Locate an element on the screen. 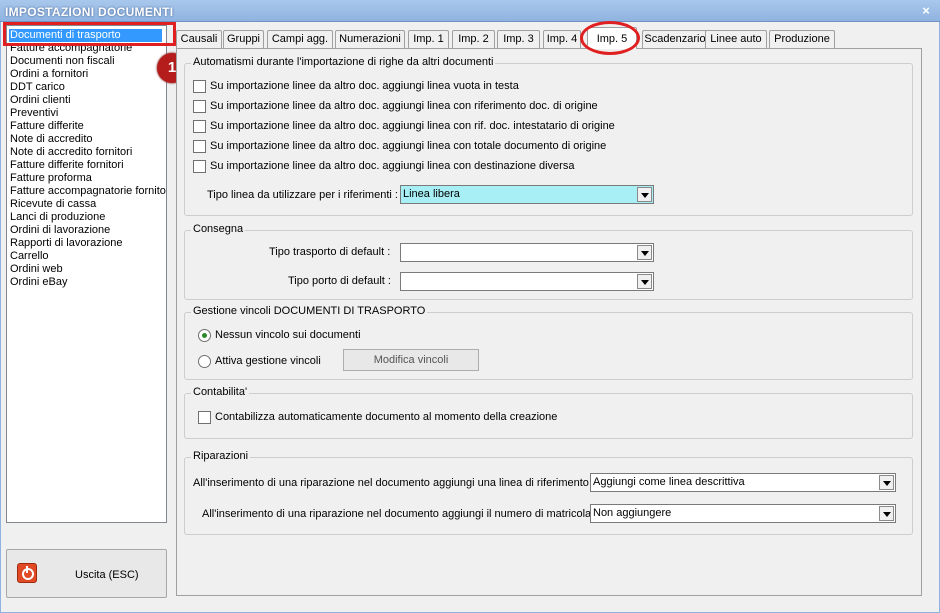 This screenshot has height=613, width=940. document-list-item: Fatture accompagnatorie fornito is located at coordinates (87, 191).